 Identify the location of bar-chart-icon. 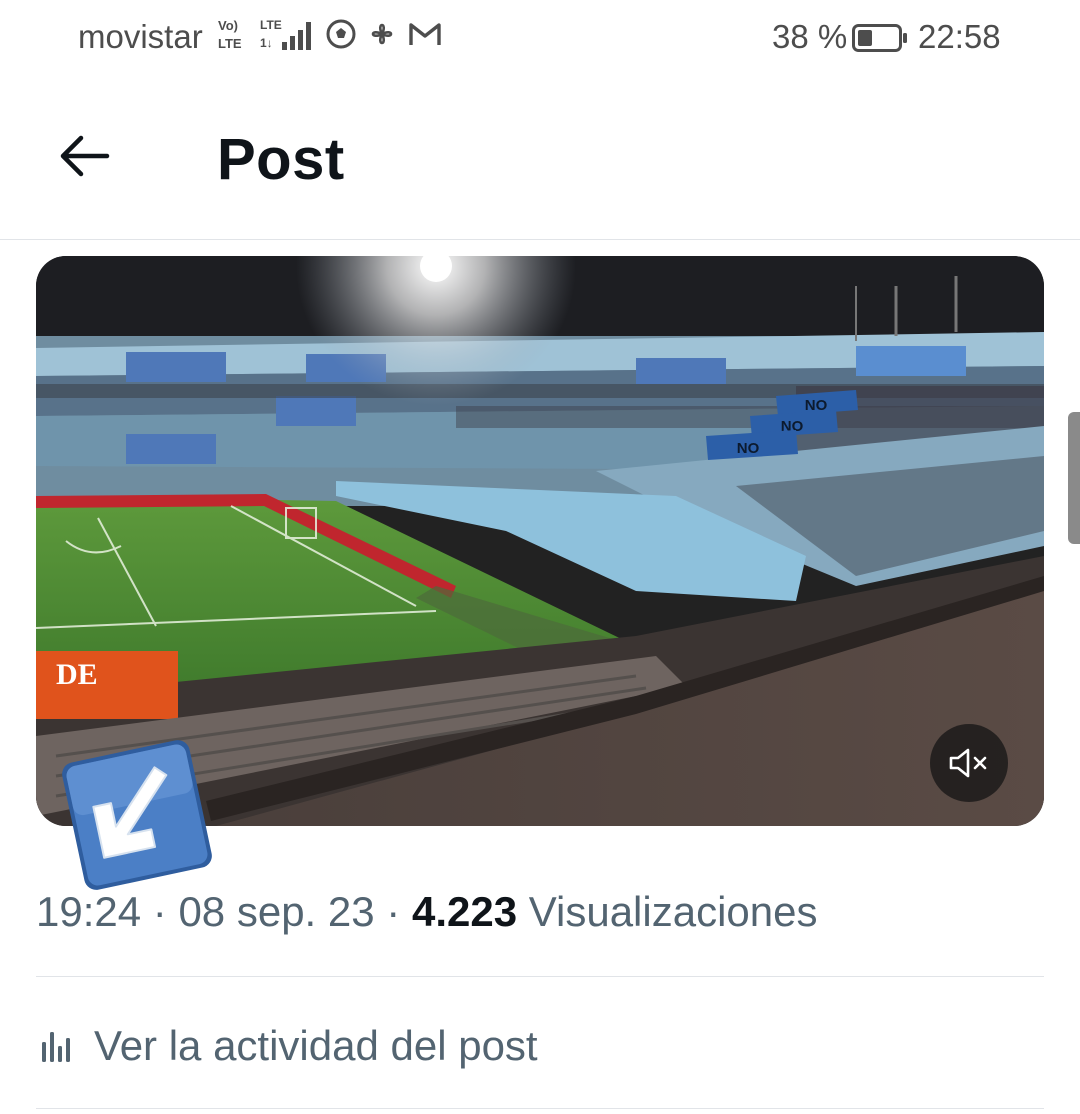
(56, 1047).